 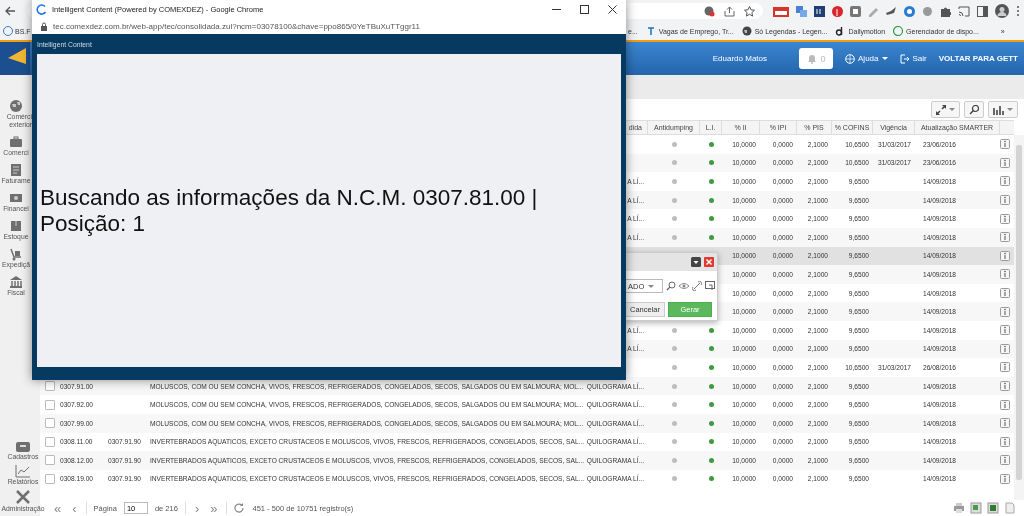 What do you see at coordinates (58, 508) in the screenshot?
I see `first-page-button: «` at bounding box center [58, 508].